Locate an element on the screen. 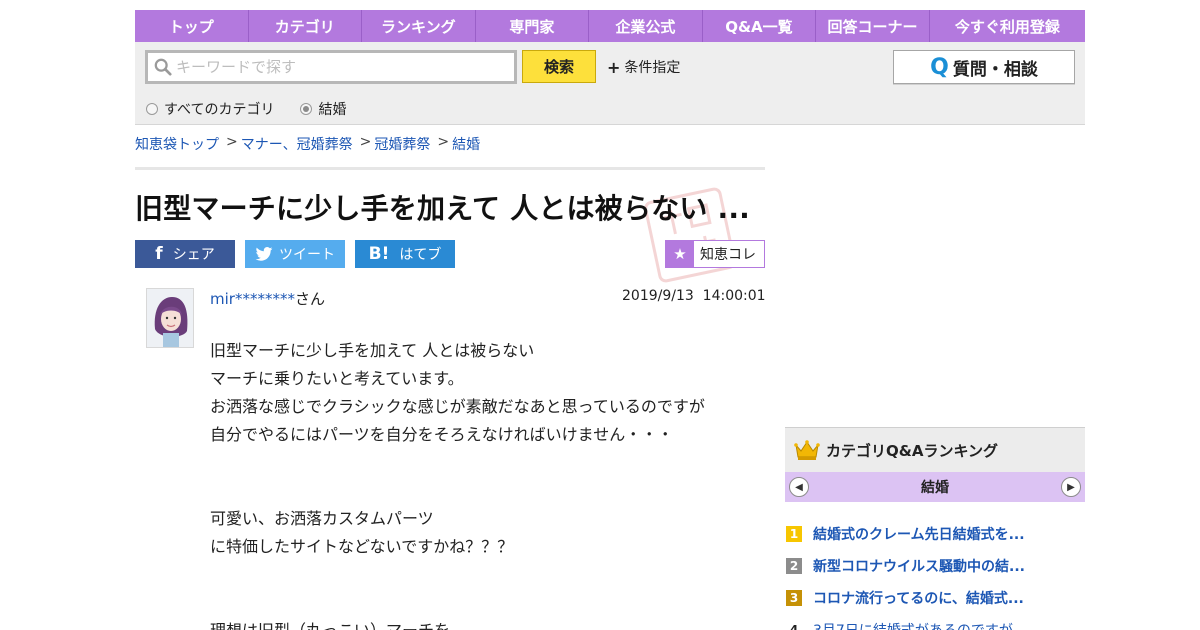 The height and width of the screenshot is (630, 1200). nav-experts: 専門家 is located at coordinates (533, 26).